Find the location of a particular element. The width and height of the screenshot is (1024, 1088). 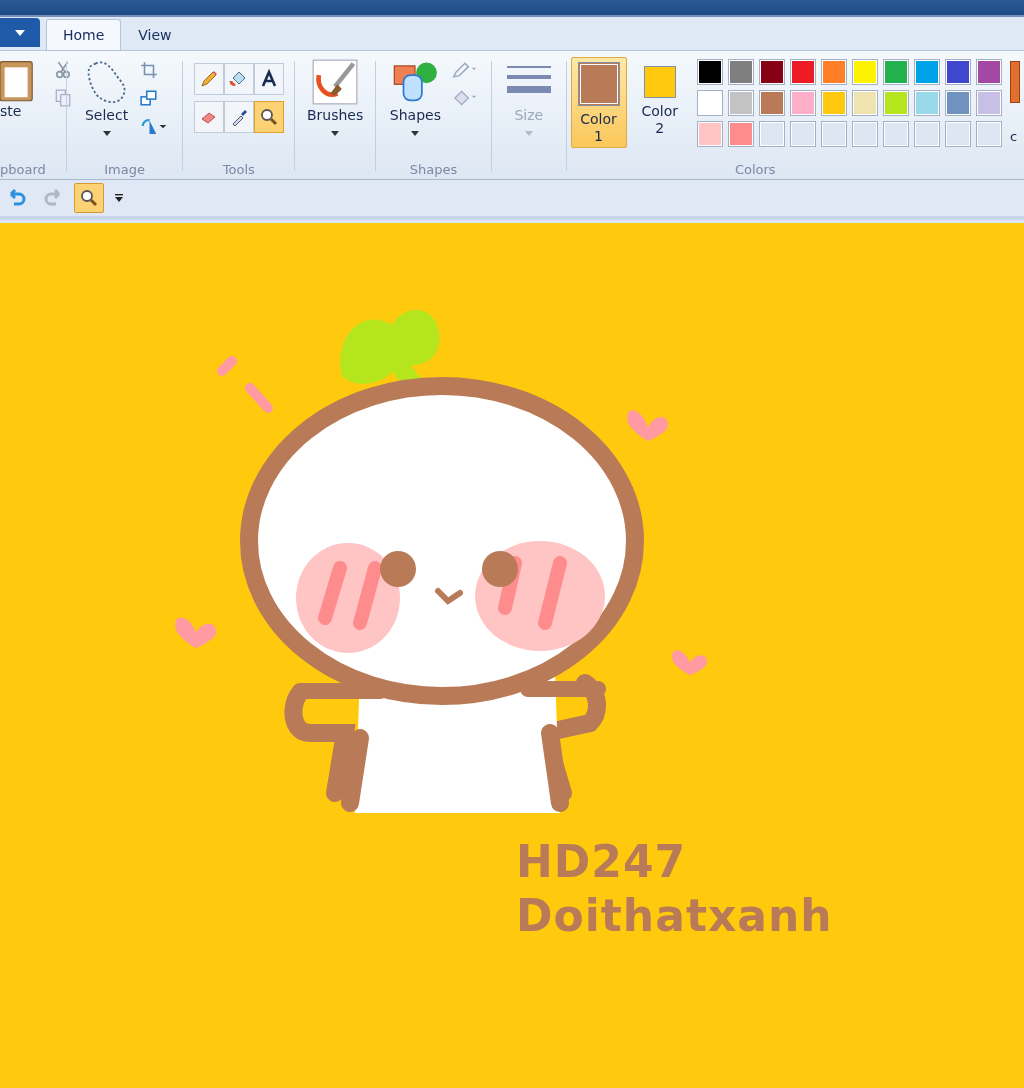

paste-label: ste is located at coordinates (11, 111).